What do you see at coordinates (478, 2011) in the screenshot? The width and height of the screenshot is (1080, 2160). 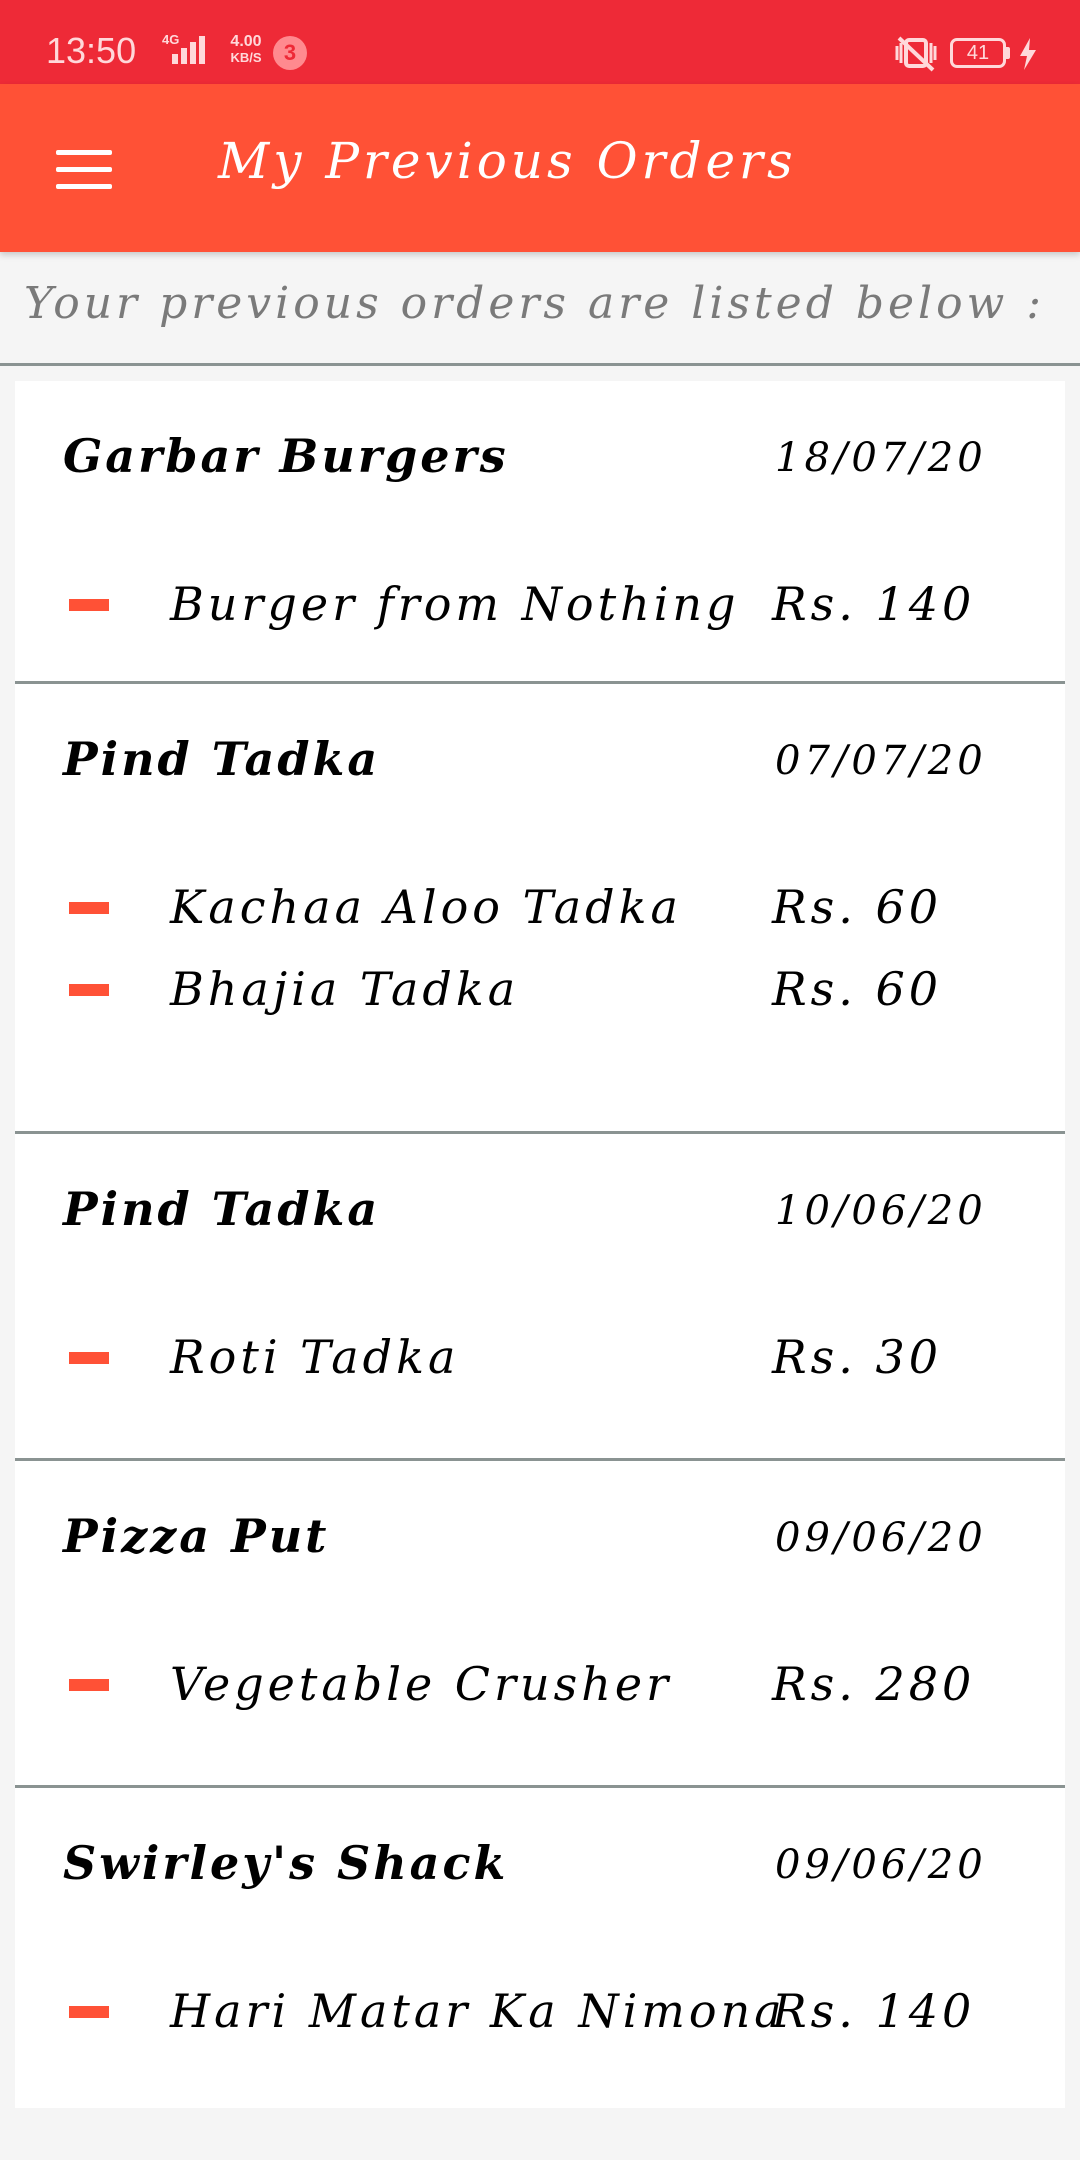 I see `item-name: Hari Matar Ka Nimona` at bounding box center [478, 2011].